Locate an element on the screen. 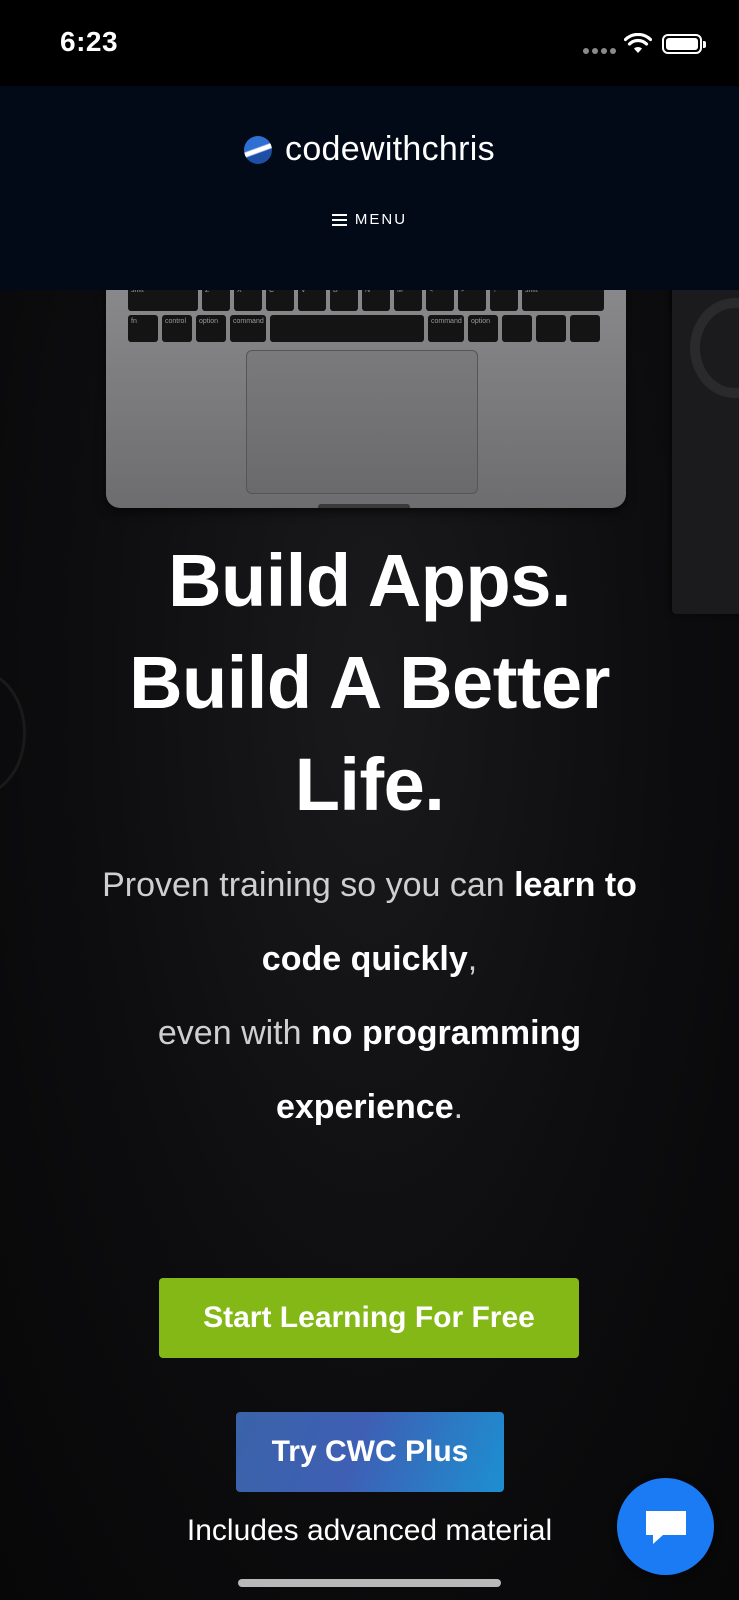 This screenshot has width=739, height=1600. status-time: 6:23 is located at coordinates (89, 41).